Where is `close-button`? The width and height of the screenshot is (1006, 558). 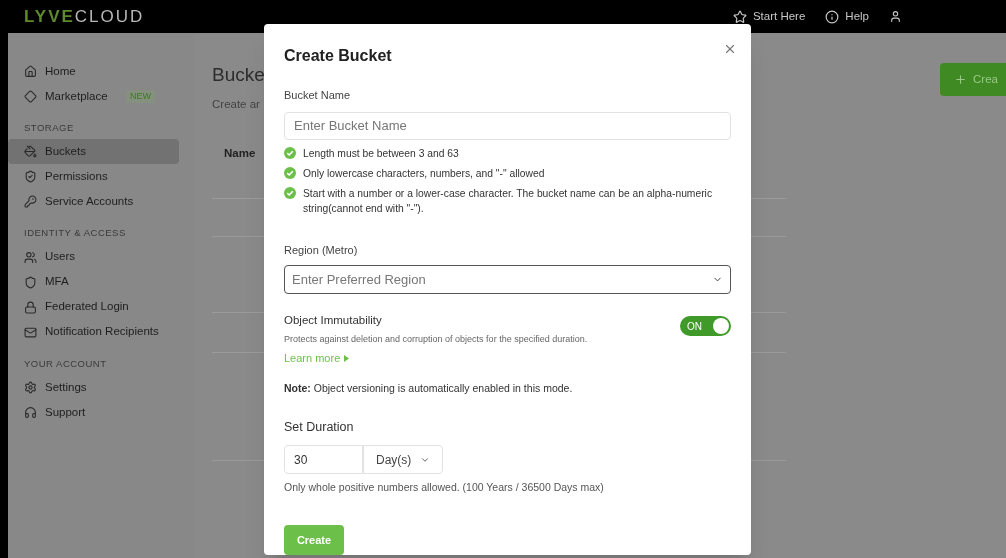
close-button is located at coordinates (730, 49).